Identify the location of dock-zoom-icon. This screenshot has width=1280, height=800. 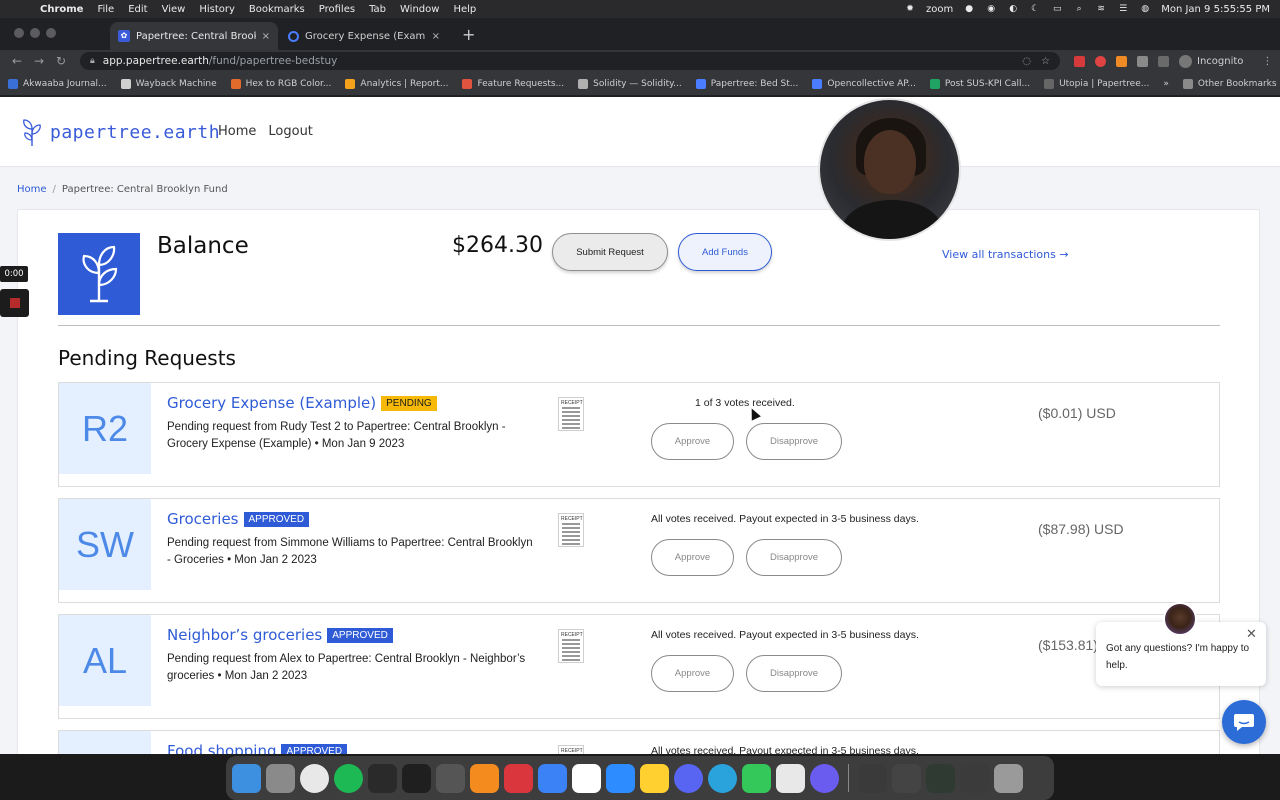
(620, 778).